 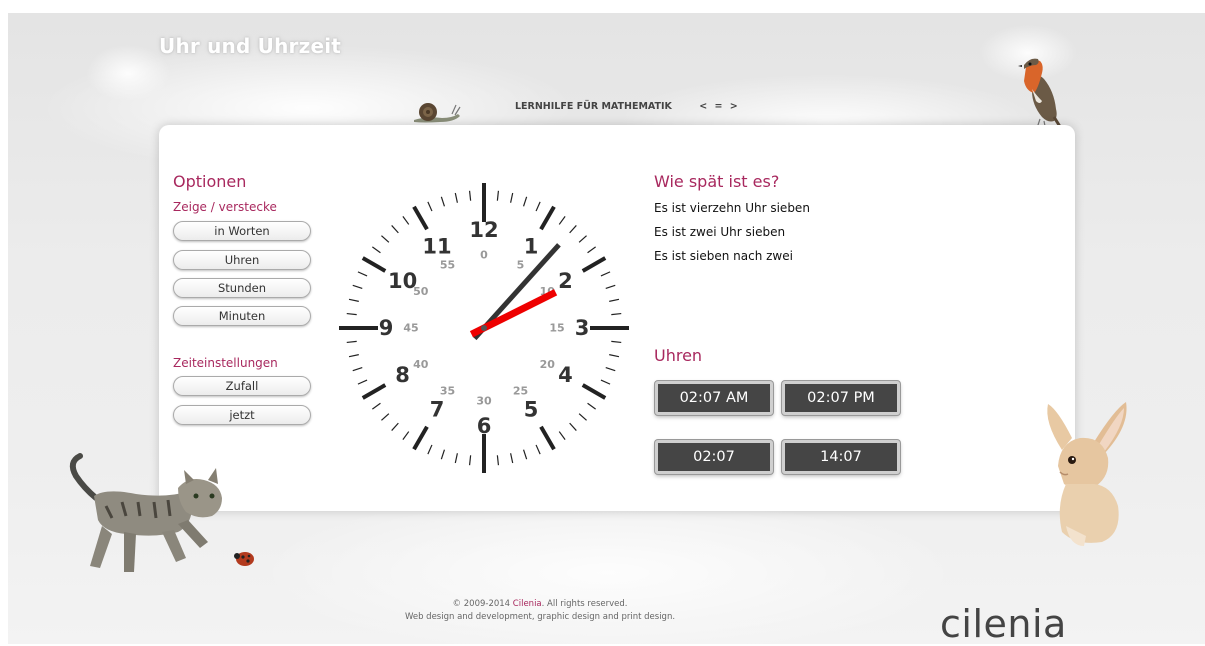 I want to click on toggle-words-button: in Worten, so click(x=242, y=231).